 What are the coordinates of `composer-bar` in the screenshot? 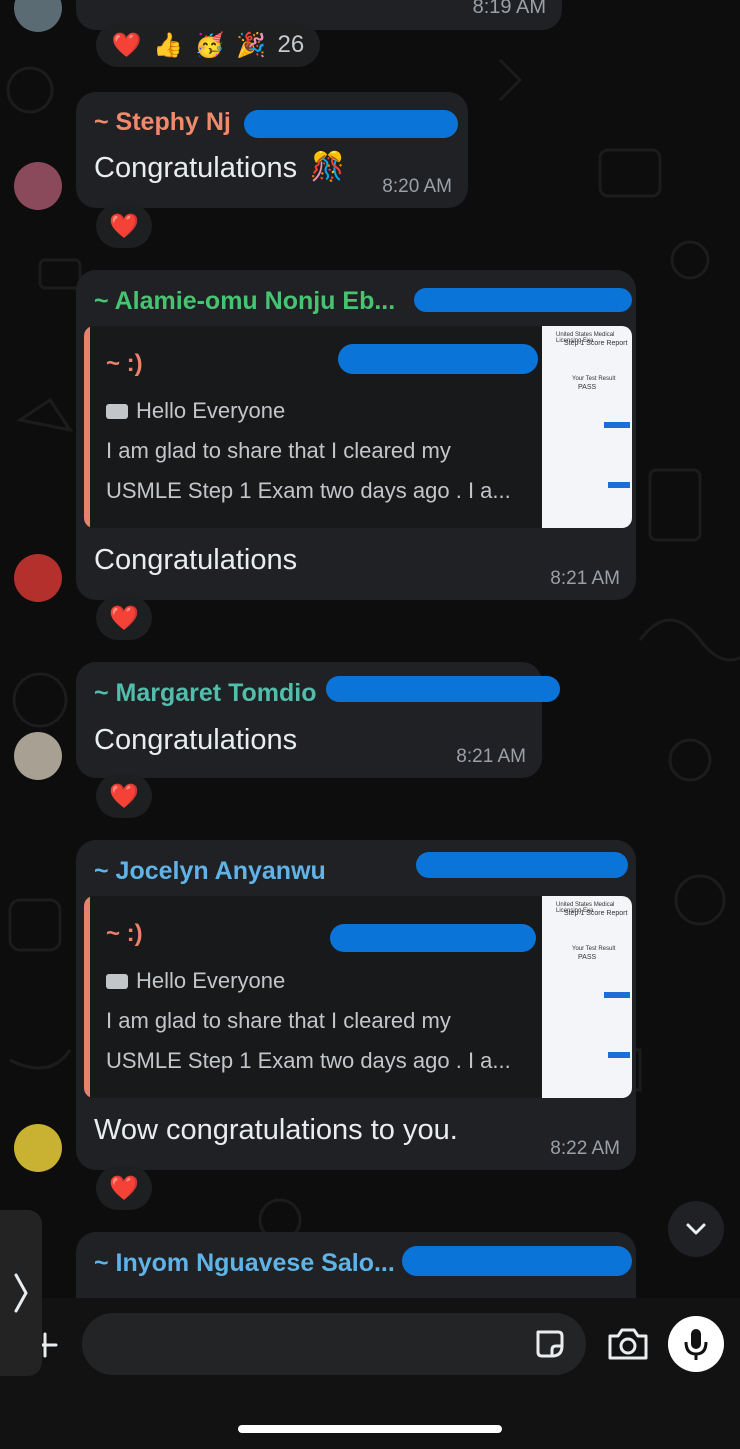 It's located at (370, 1373).